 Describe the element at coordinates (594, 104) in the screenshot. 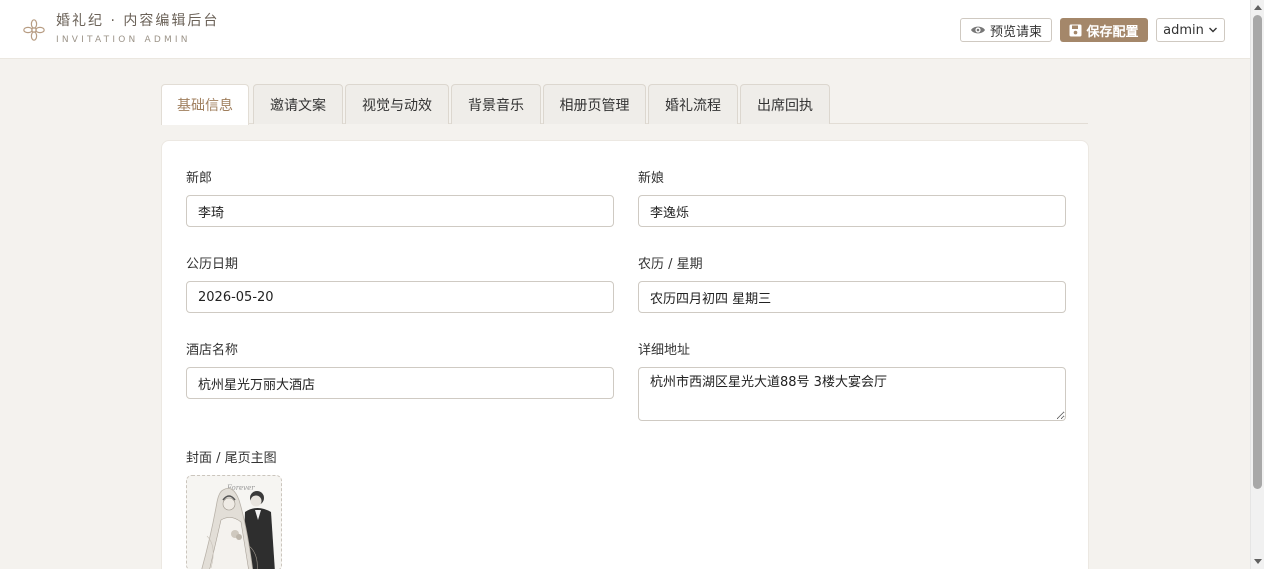

I see `tab-album-management: 相册页管理` at that location.